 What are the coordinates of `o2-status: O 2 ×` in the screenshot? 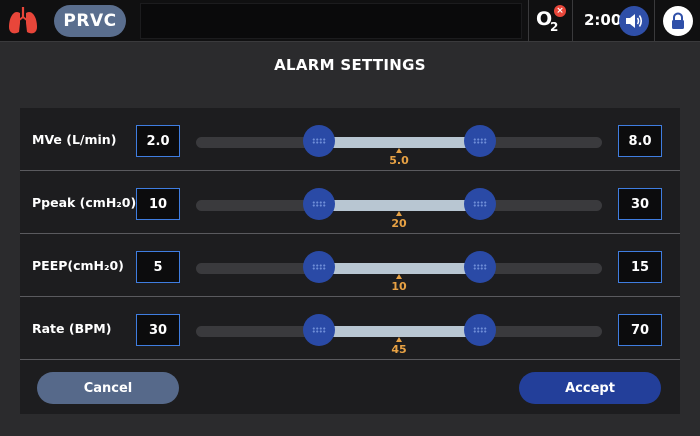 It's located at (551, 21).